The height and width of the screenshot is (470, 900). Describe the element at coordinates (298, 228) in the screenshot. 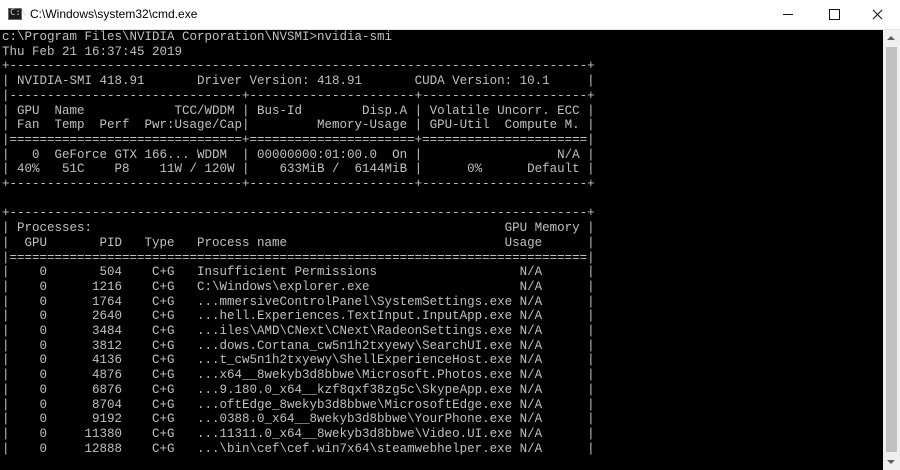

I see `console-line: | Processes: GPU Memory |` at that location.